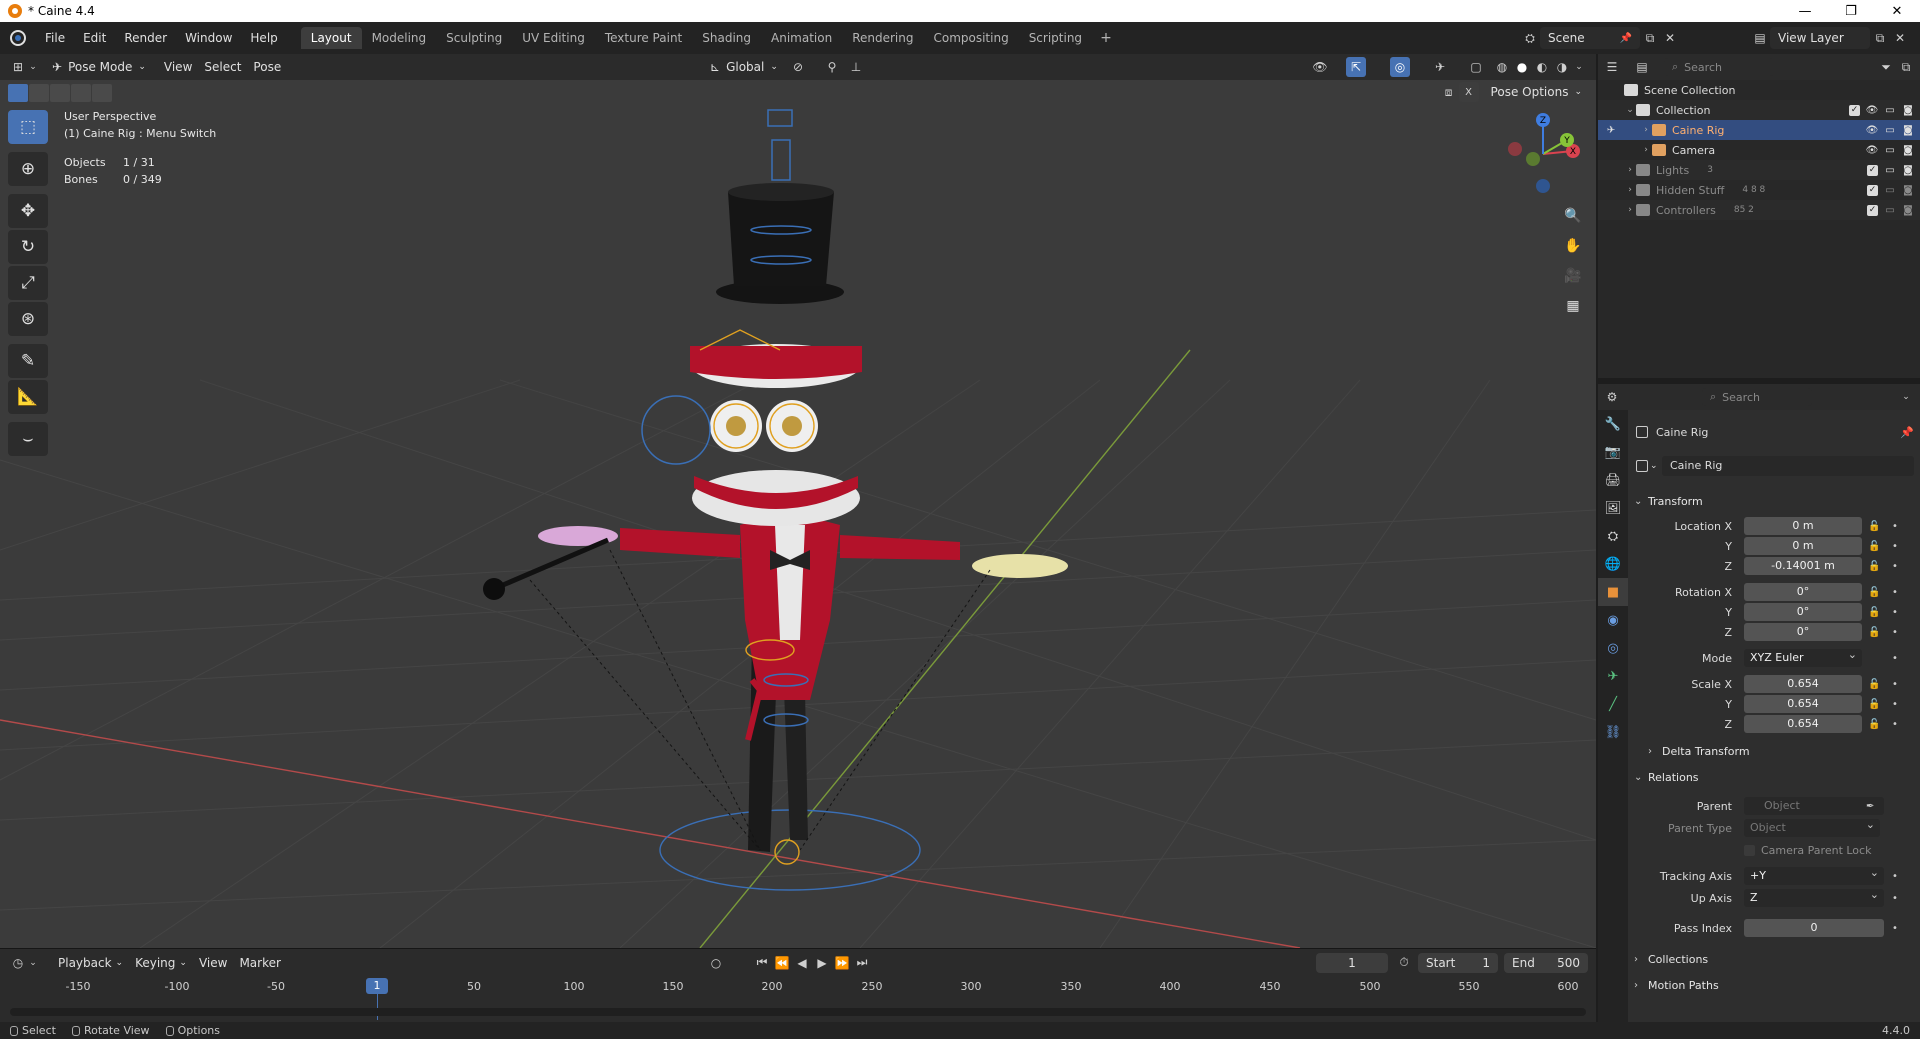  What do you see at coordinates (1440, 67) in the screenshot?
I see `bone-overlay-icon: ✈` at bounding box center [1440, 67].